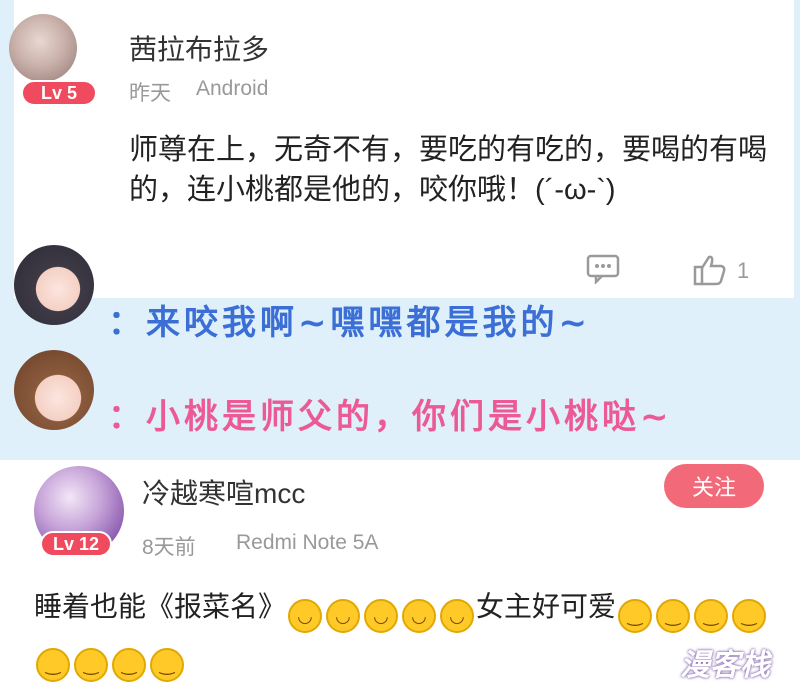 The height and width of the screenshot is (694, 800). I want to click on comment-text-part: 女主好可爱, so click(546, 606).